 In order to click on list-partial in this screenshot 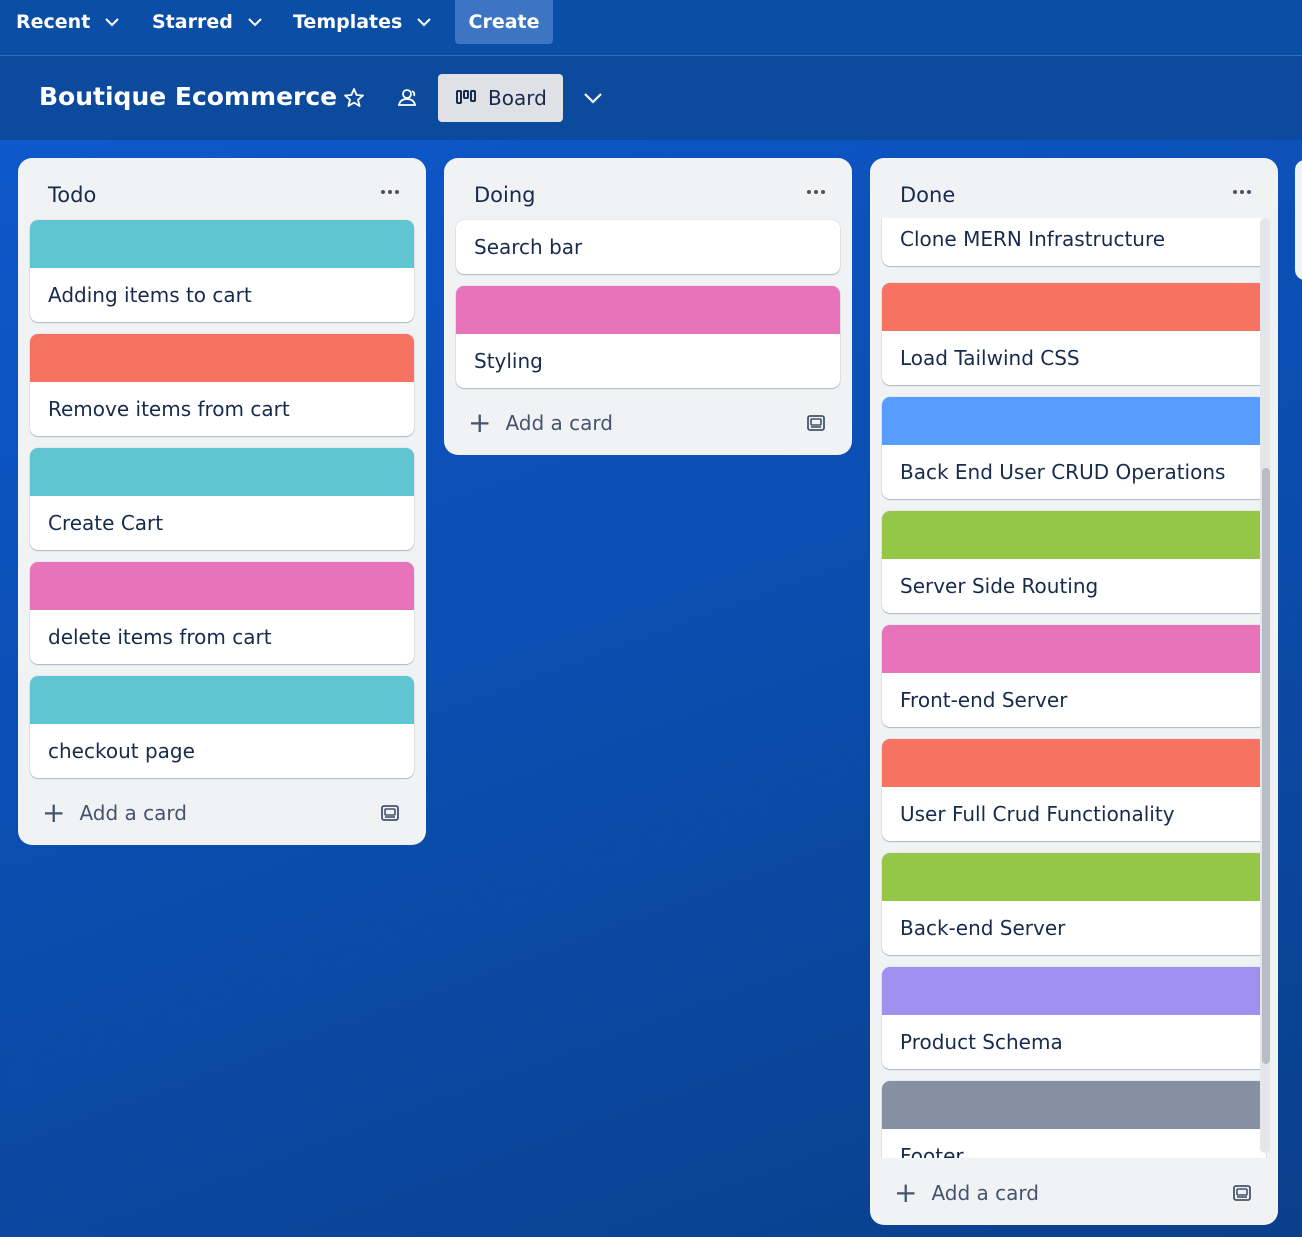, I will do `click(1298, 220)`.